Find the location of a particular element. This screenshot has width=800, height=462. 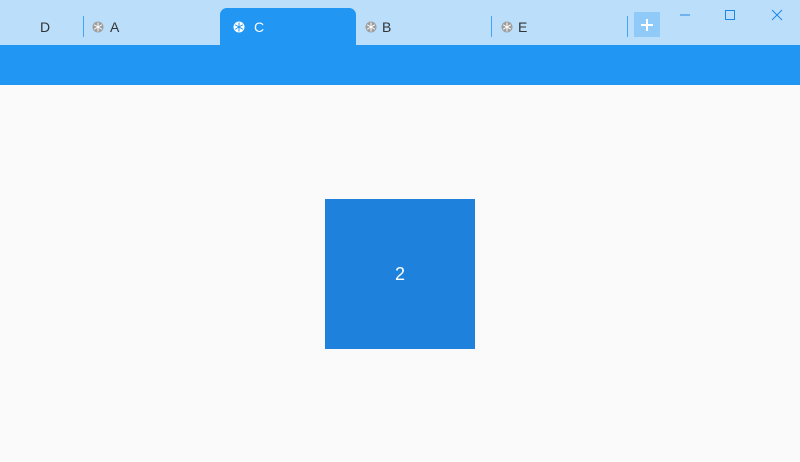

plus-icon is located at coordinates (647, 24).